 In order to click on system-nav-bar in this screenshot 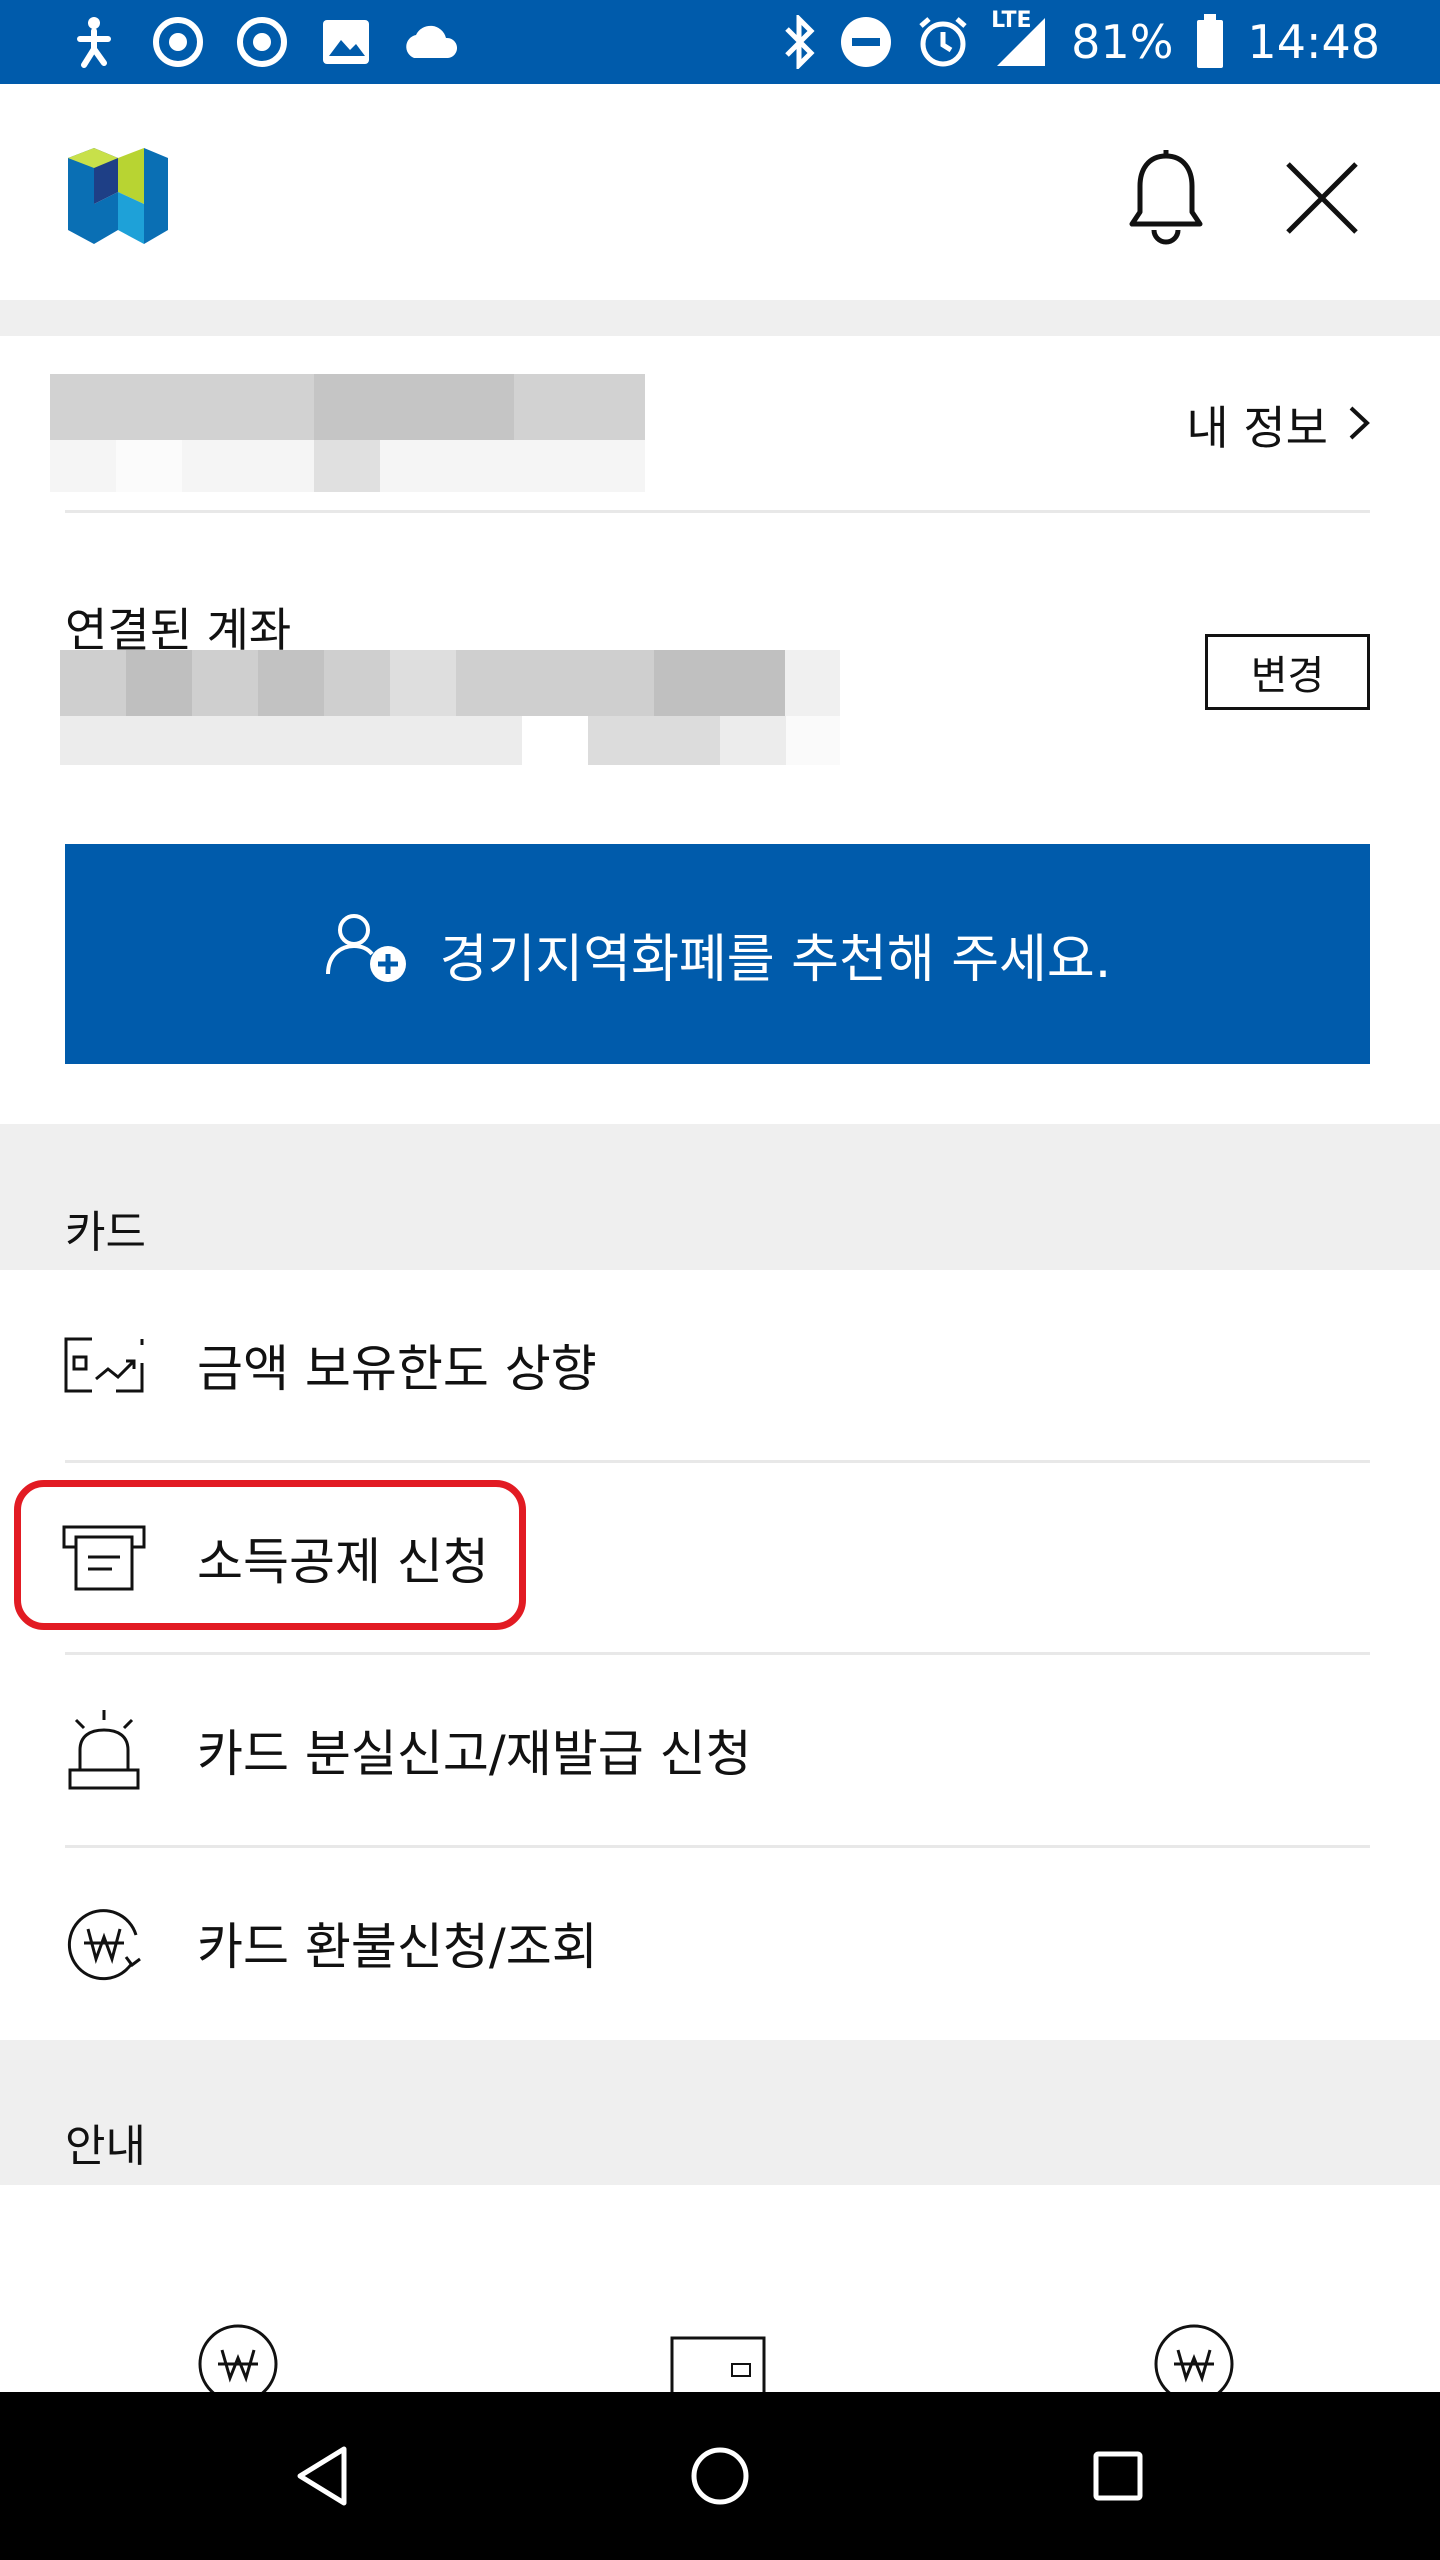, I will do `click(720, 2476)`.